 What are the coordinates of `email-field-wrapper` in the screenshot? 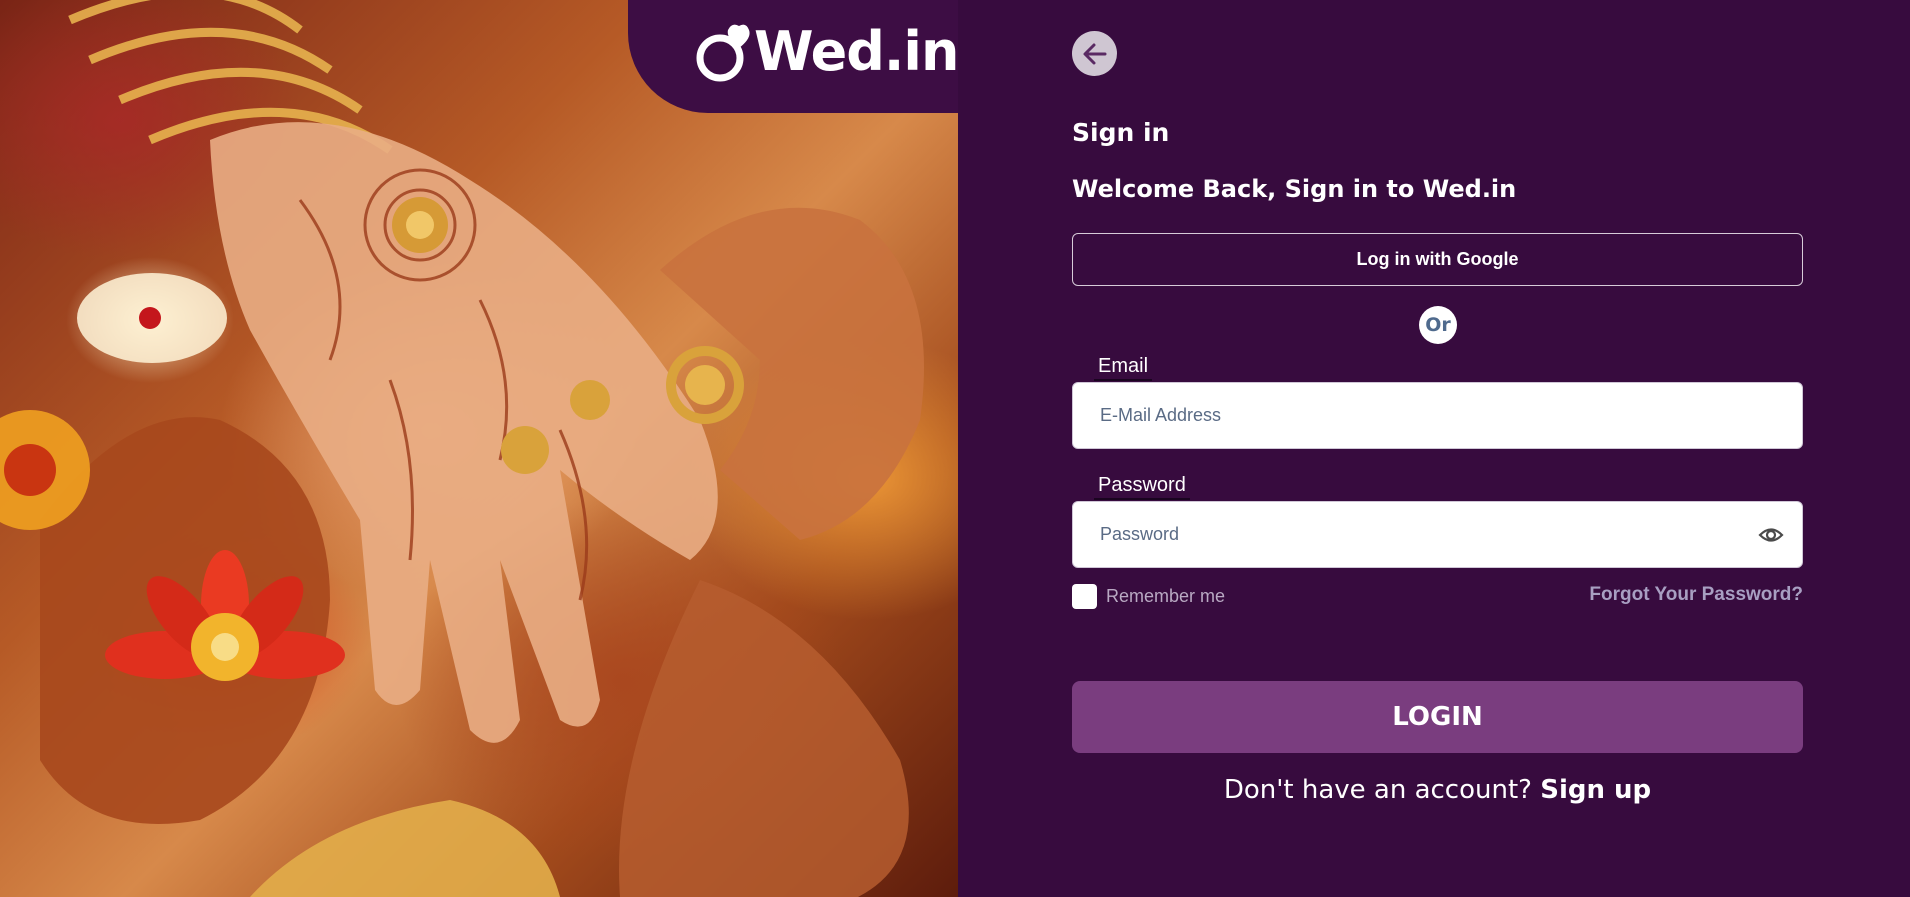 It's located at (1437, 415).